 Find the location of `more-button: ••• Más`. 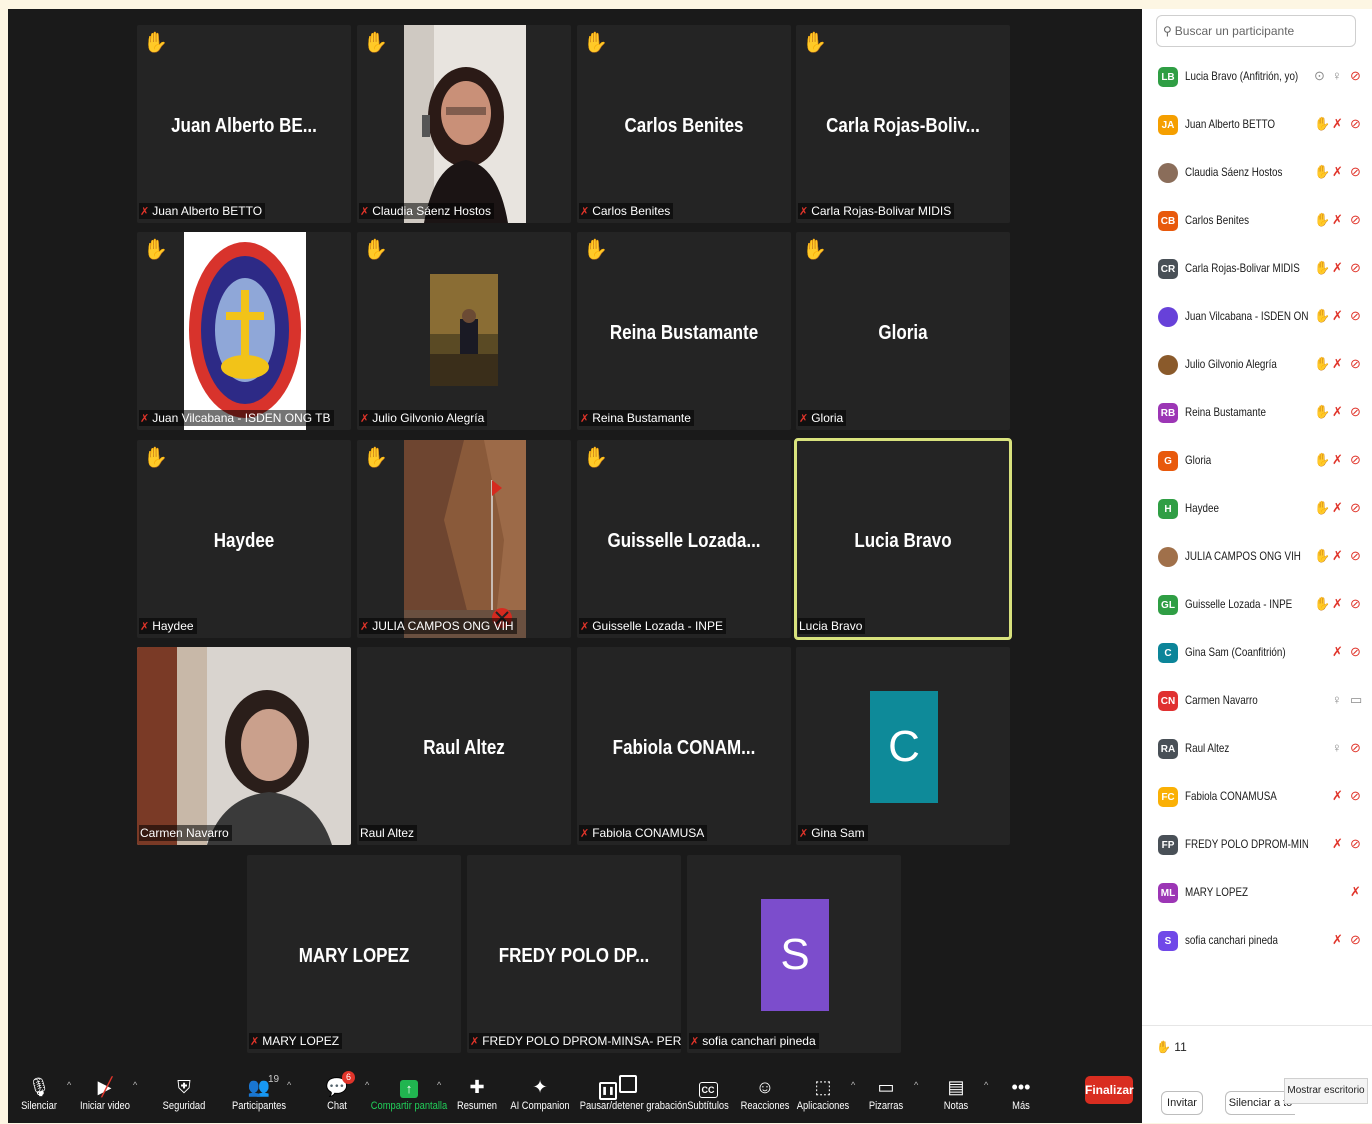

more-button: ••• Más is located at coordinates (1021, 1093).